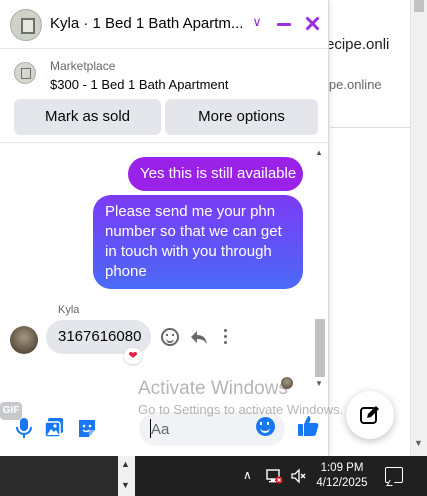 The height and width of the screenshot is (496, 427). What do you see at coordinates (54, 428) in the screenshot?
I see `photo-icon` at bounding box center [54, 428].